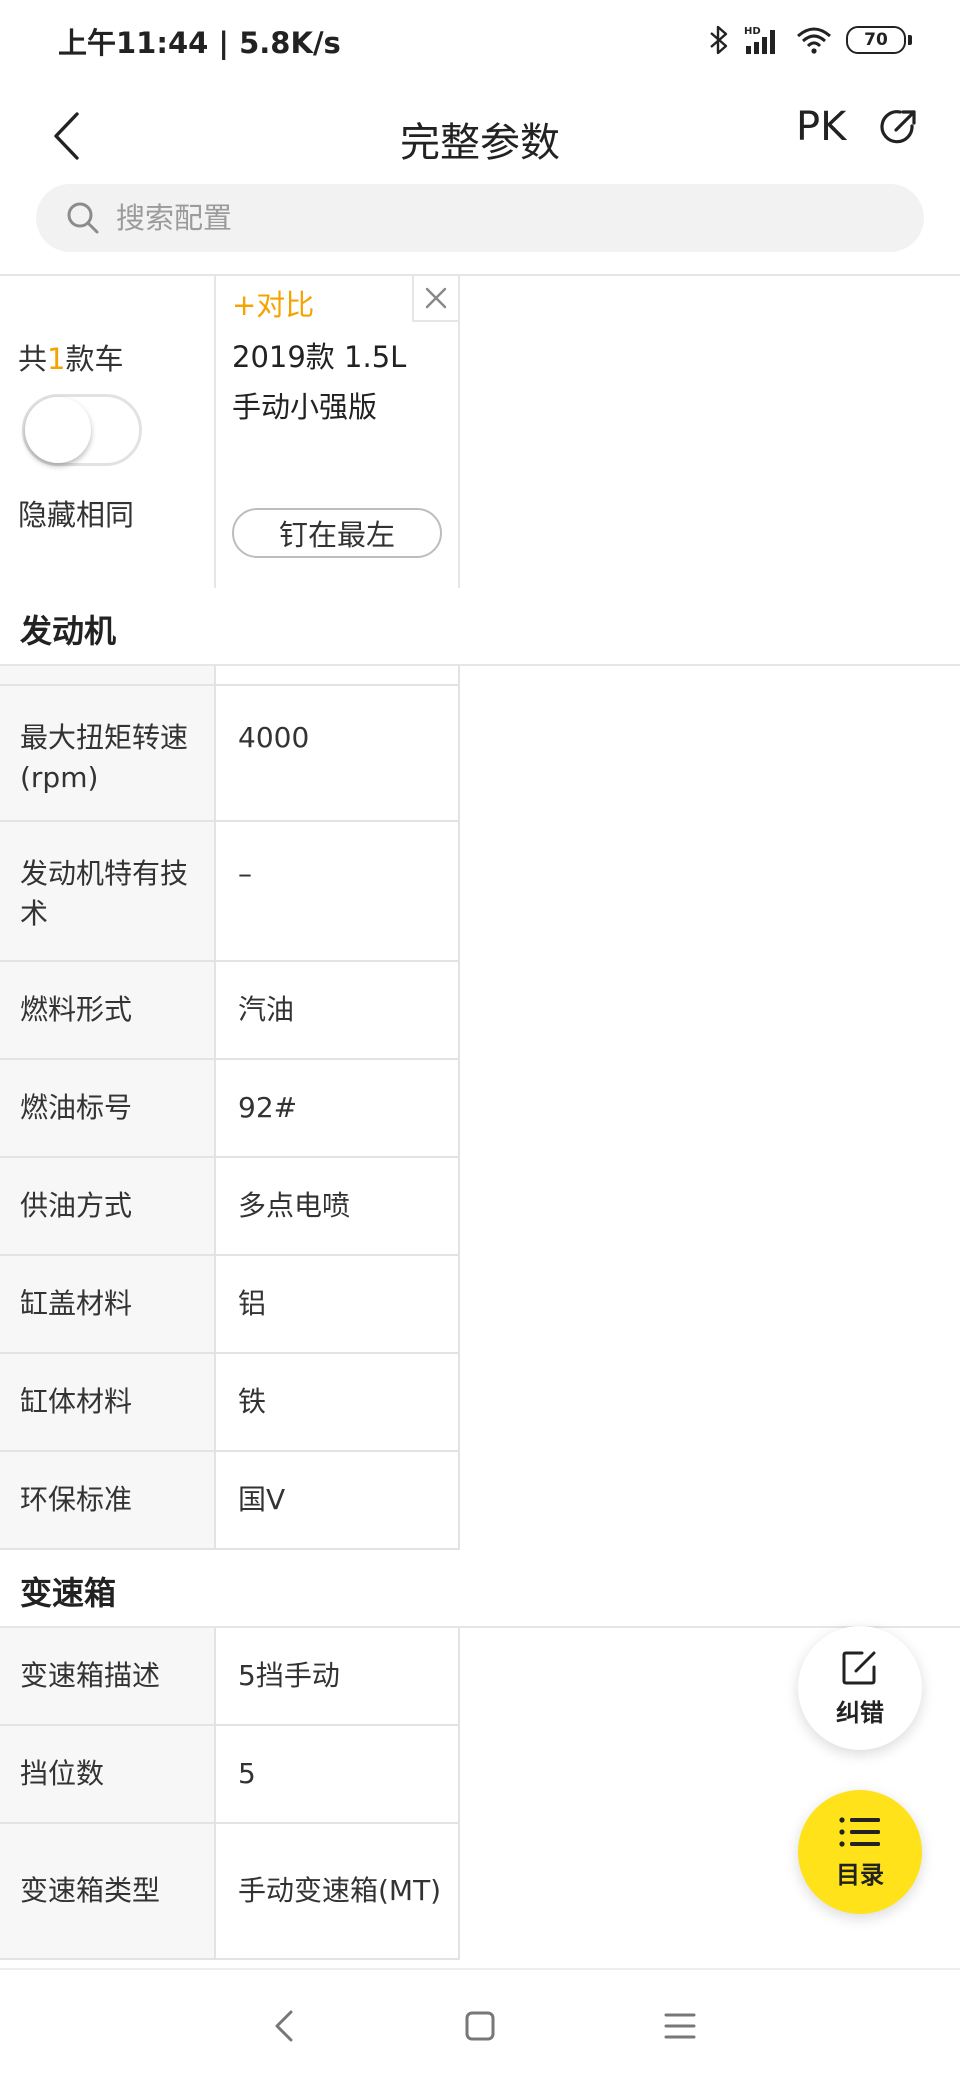 This screenshot has height=2082, width=960. I want to click on share-icon, so click(899, 127).